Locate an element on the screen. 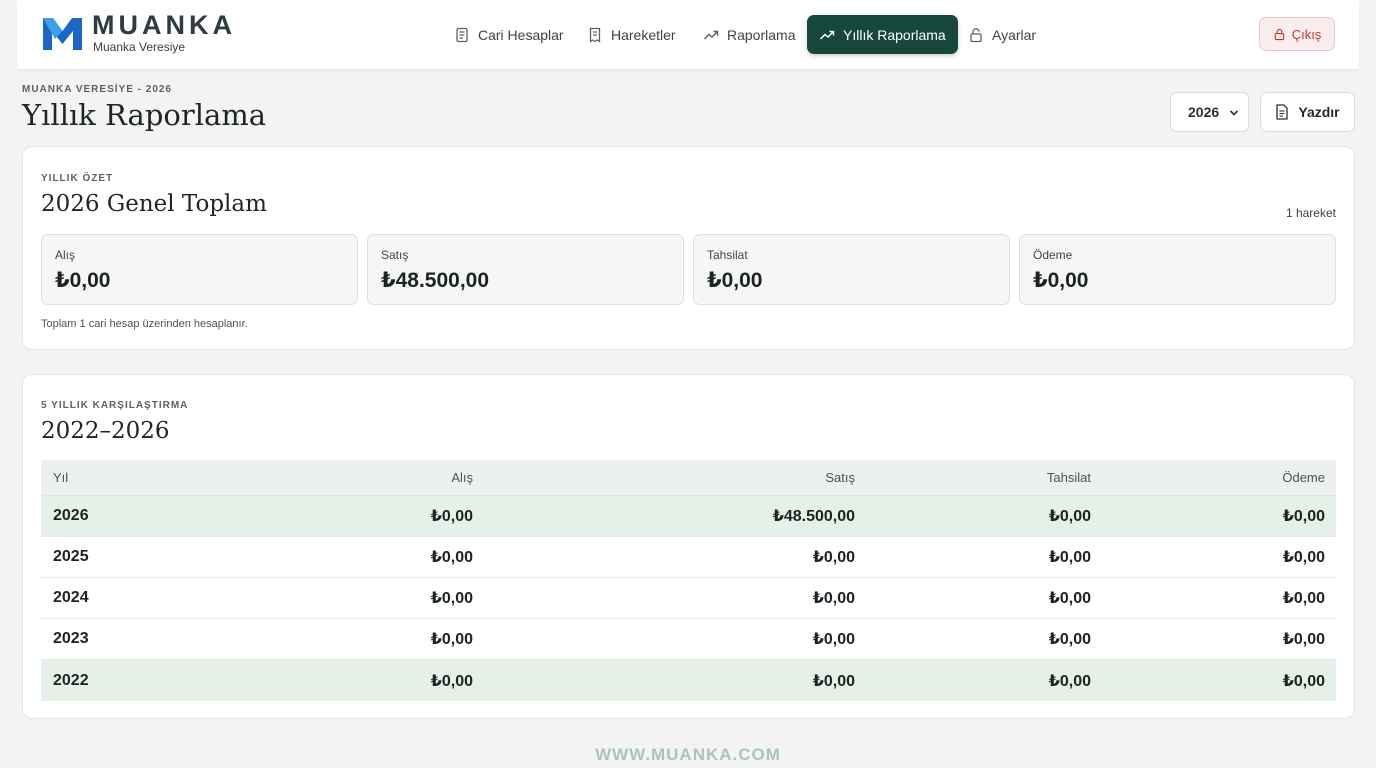 The image size is (1376, 768). cell-year: 2025 is located at coordinates (71, 556).